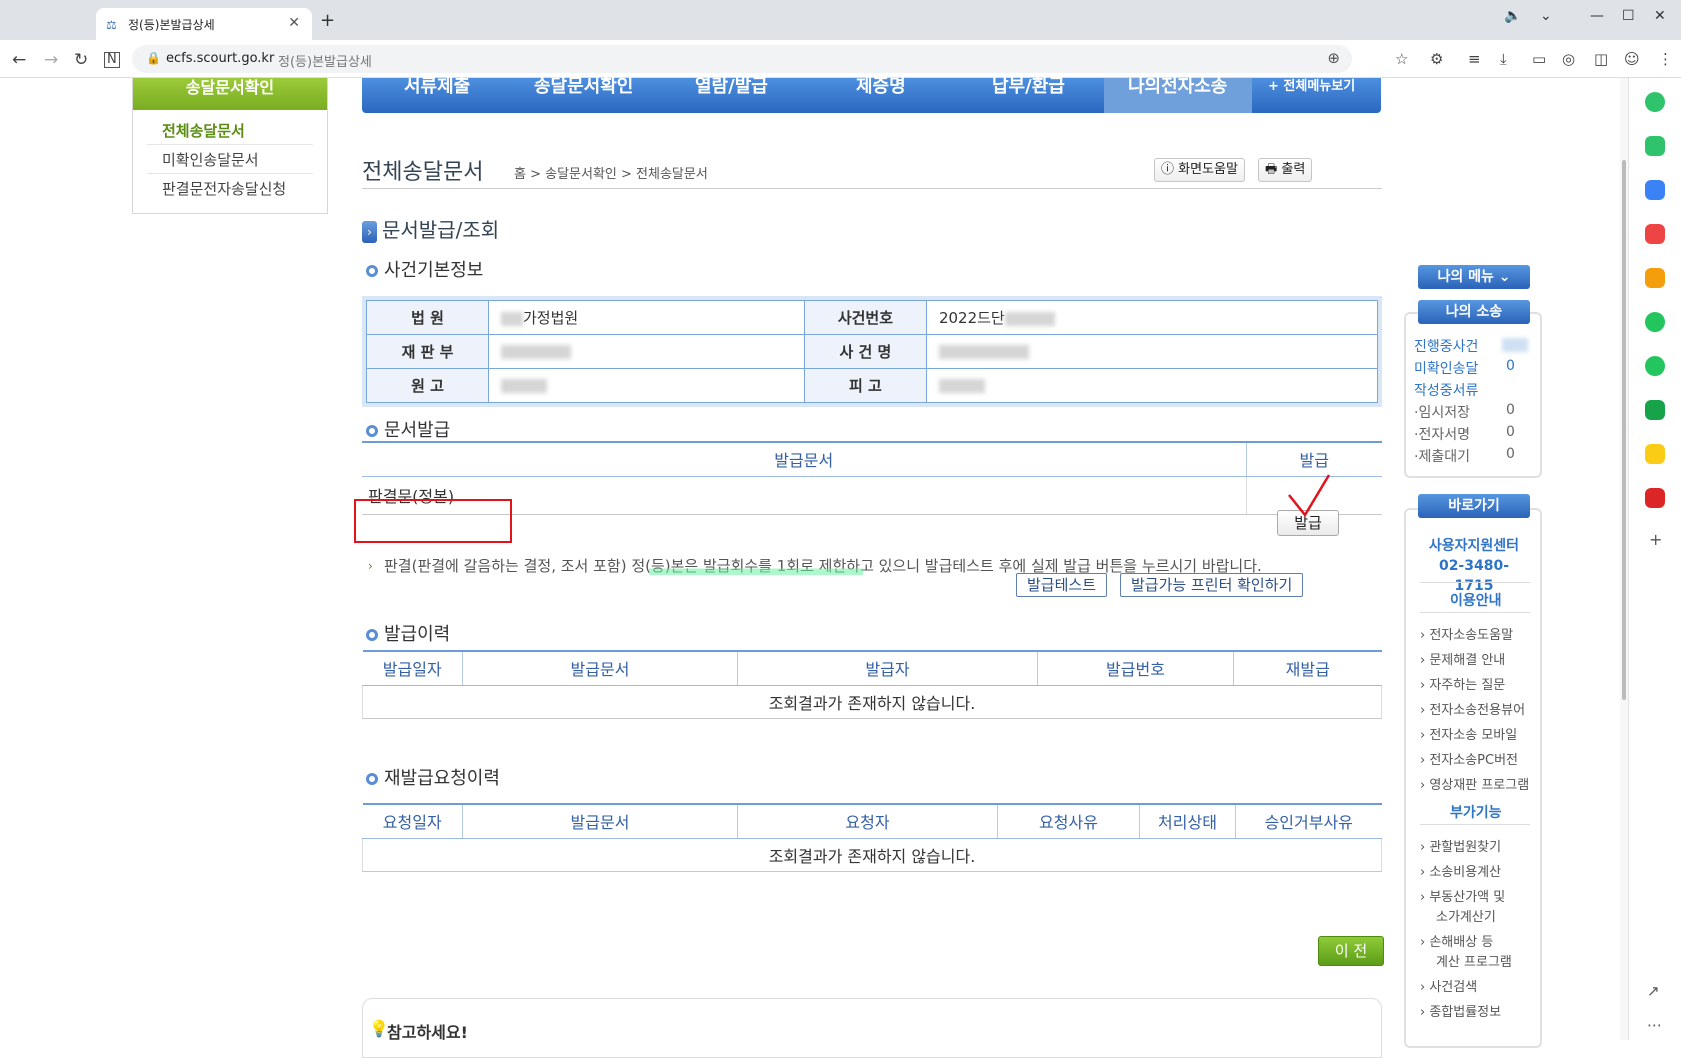  Describe the element at coordinates (230, 159) in the screenshot. I see `left-menu-item-unconfirmed: 미확인송달문서` at that location.